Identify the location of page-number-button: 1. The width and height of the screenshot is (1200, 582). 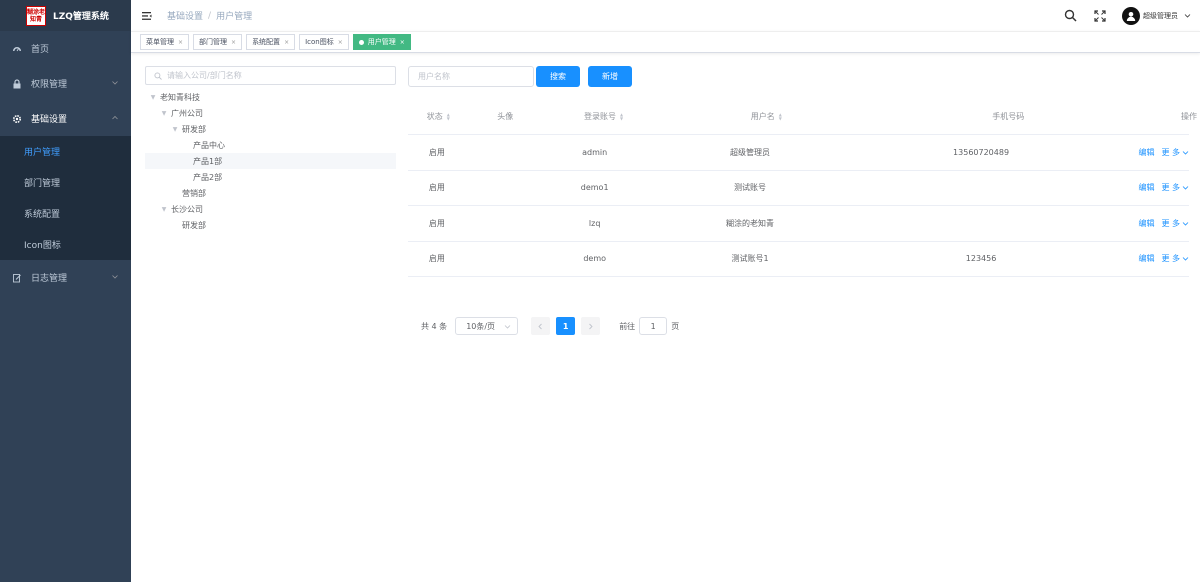
(566, 326).